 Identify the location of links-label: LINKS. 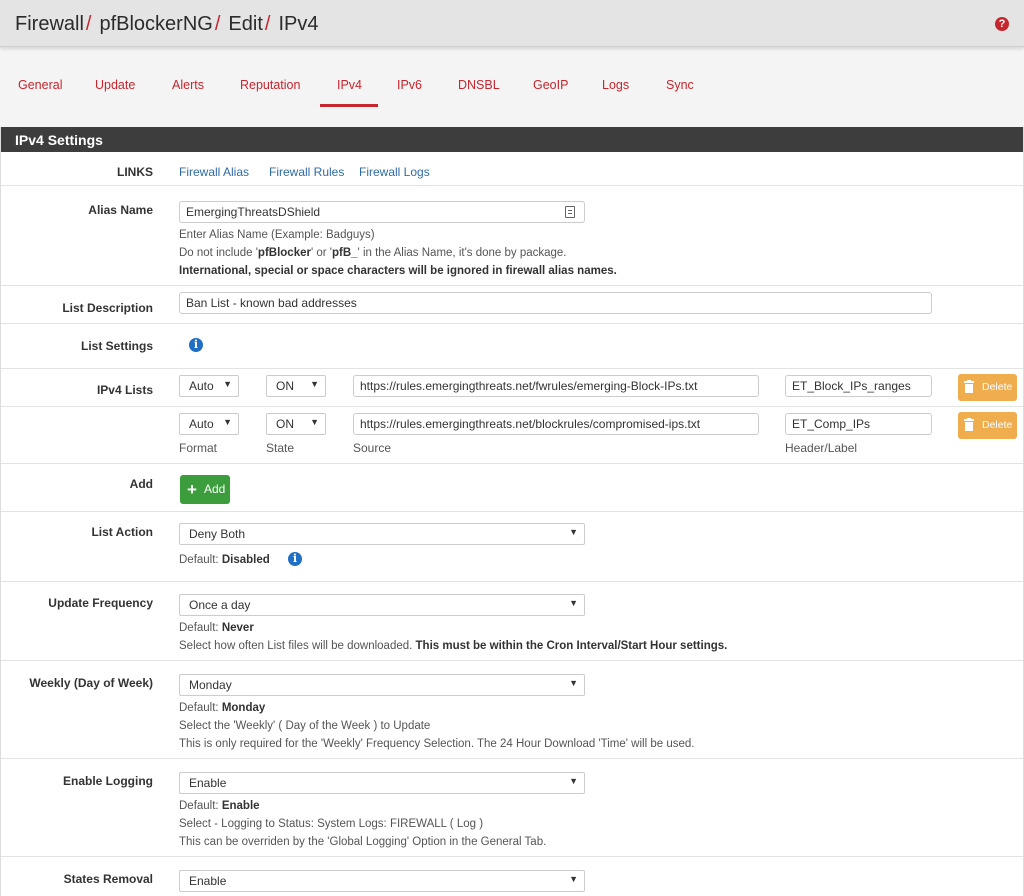
(135, 172).